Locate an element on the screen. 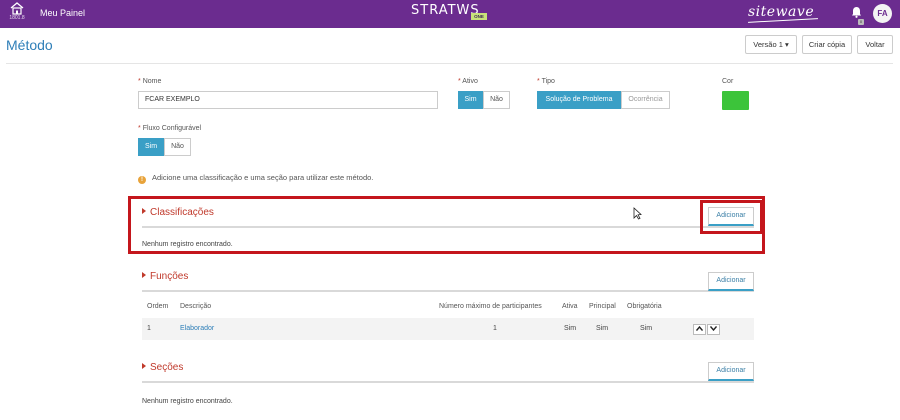  secoes-add-button: Adicionar is located at coordinates (731, 371).